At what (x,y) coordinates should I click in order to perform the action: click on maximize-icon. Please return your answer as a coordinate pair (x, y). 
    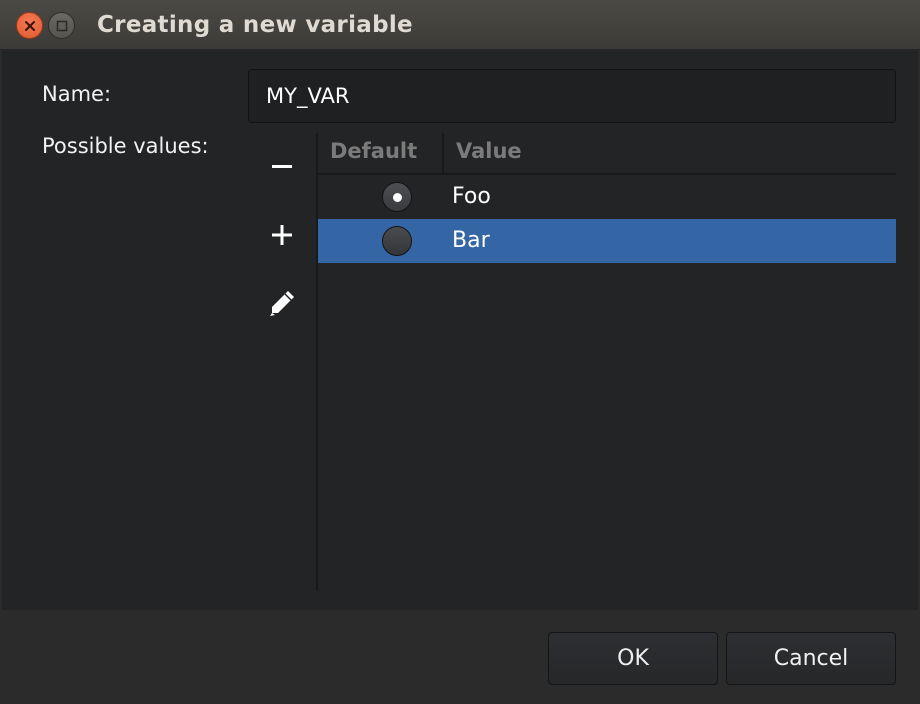
    Looking at the image, I should click on (61, 25).